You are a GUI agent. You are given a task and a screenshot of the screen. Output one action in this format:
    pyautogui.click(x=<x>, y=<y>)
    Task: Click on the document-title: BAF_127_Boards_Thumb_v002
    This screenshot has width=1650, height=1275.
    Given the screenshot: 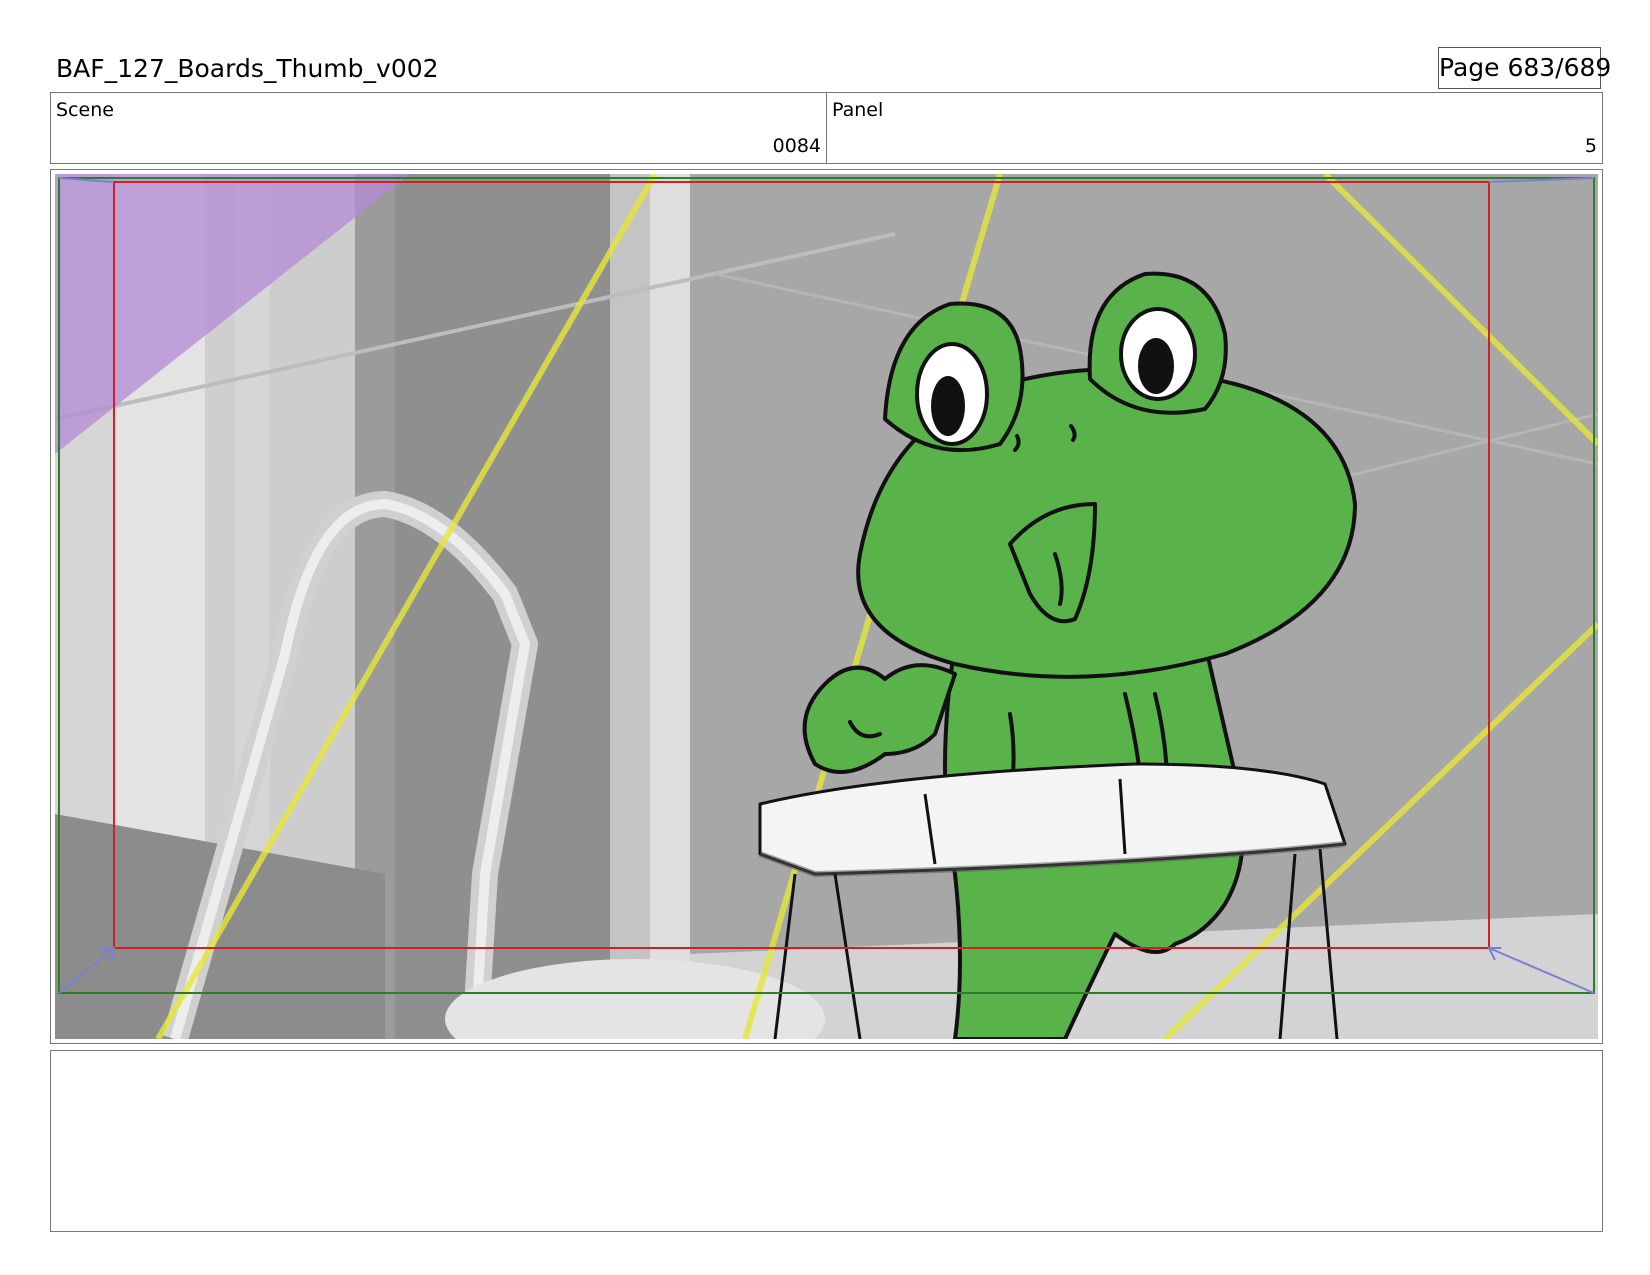 What is the action you would take?
    pyautogui.click(x=247, y=68)
    